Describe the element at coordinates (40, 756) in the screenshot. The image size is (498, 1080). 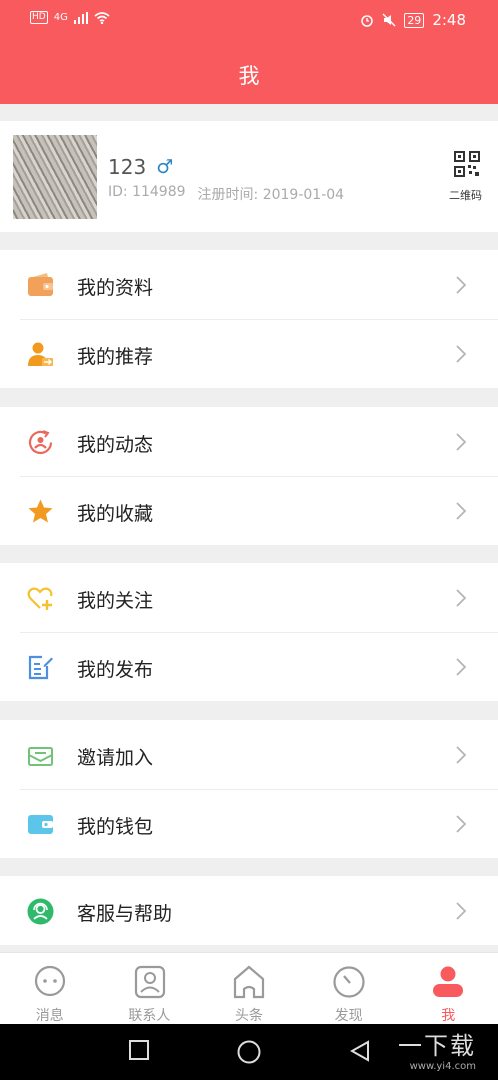
I see `envelope-icon` at that location.